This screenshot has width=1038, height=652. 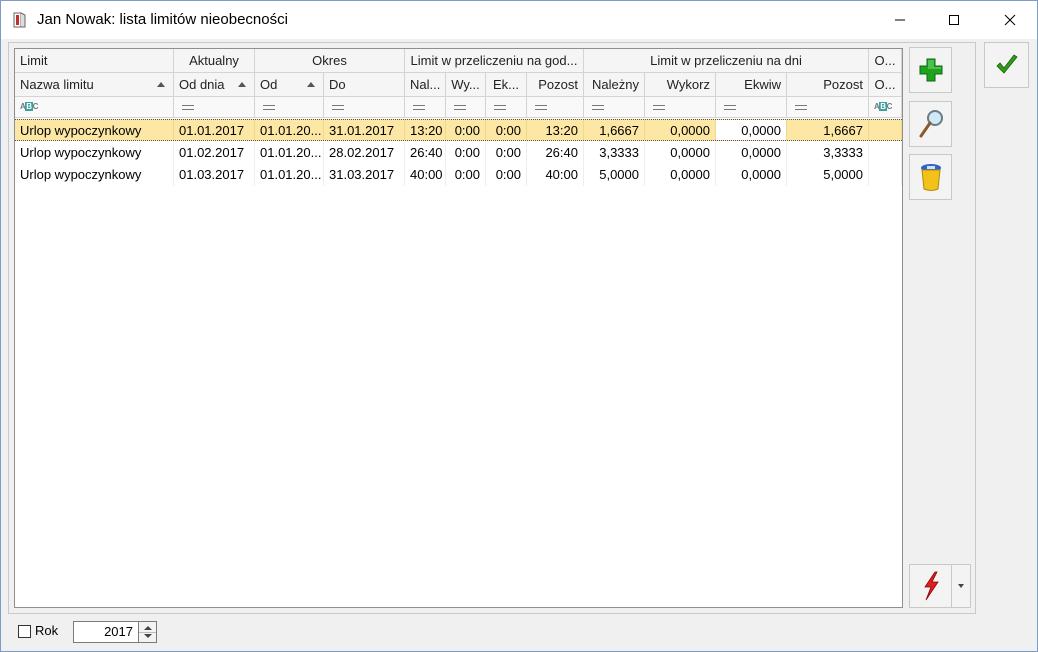 What do you see at coordinates (94, 60) in the screenshot?
I see `group-header-limit: Limit` at bounding box center [94, 60].